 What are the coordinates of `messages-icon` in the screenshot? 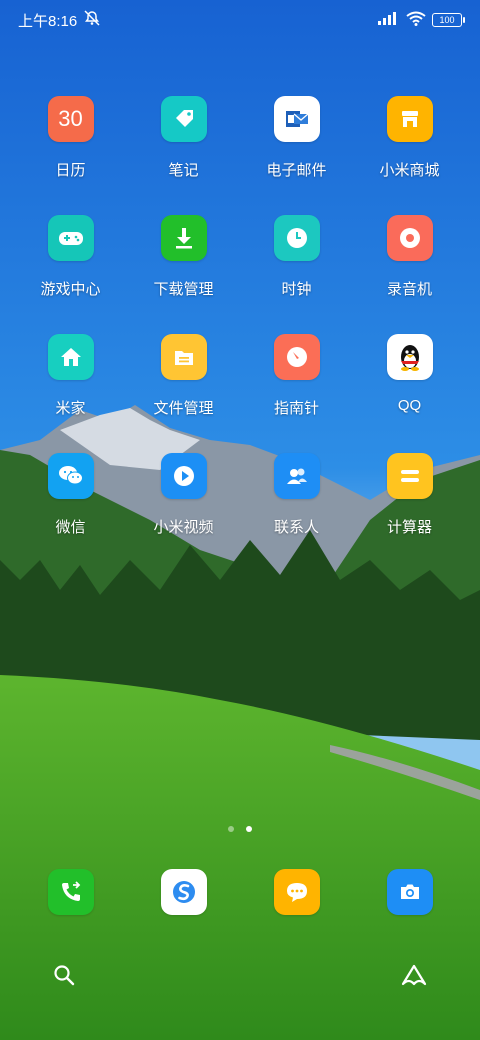 It's located at (296, 892).